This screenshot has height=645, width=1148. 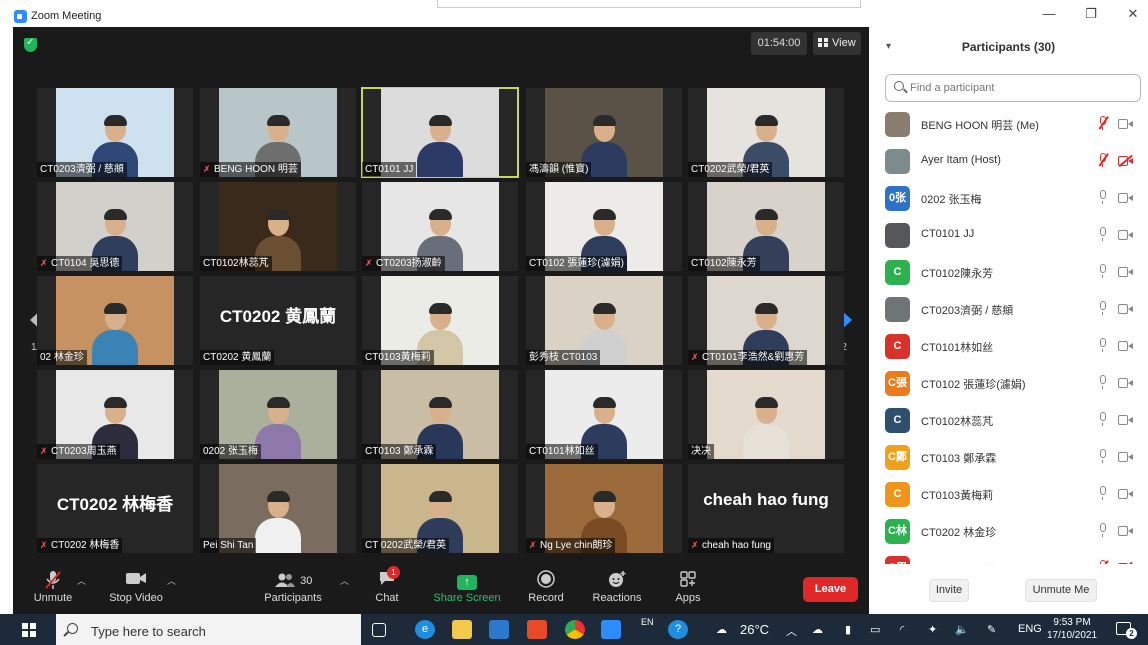 What do you see at coordinates (440, 320) in the screenshot?
I see `video-tile: CT0103黃梅莉` at bounding box center [440, 320].